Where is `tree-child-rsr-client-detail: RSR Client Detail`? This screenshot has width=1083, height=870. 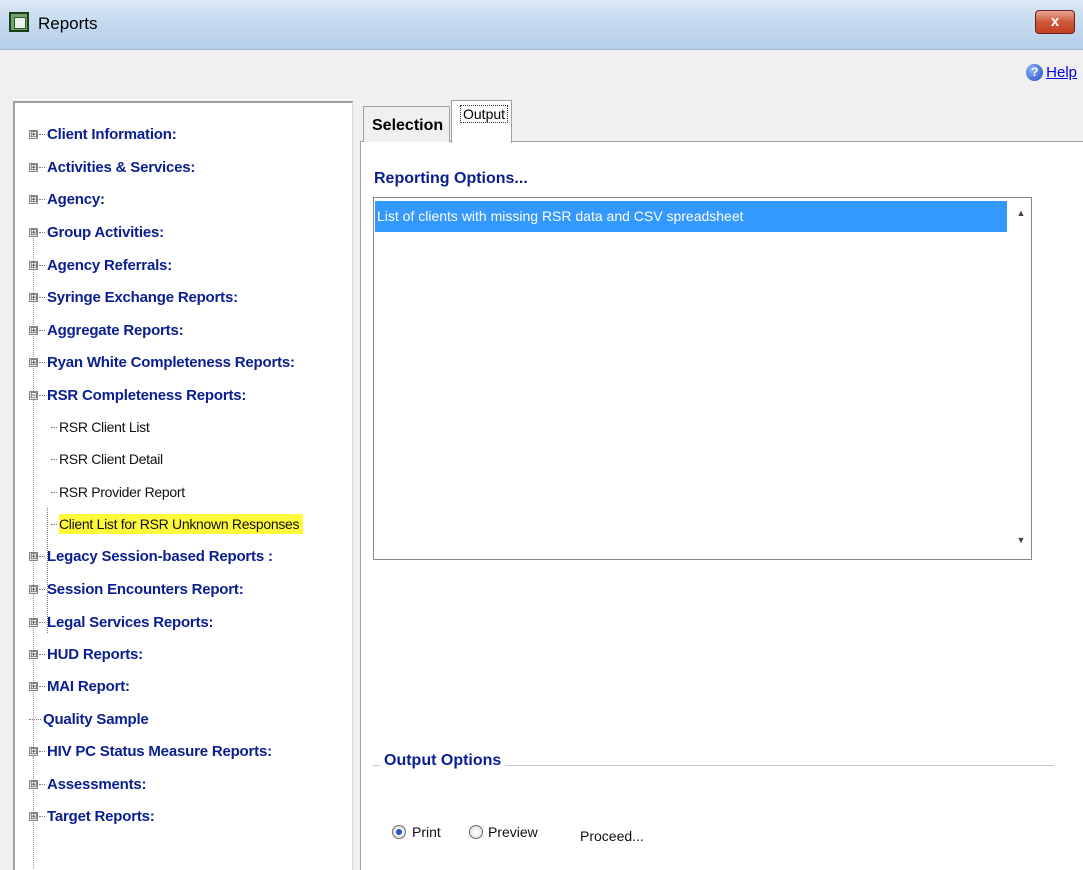 tree-child-rsr-client-detail: RSR Client Detail is located at coordinates (107, 459).